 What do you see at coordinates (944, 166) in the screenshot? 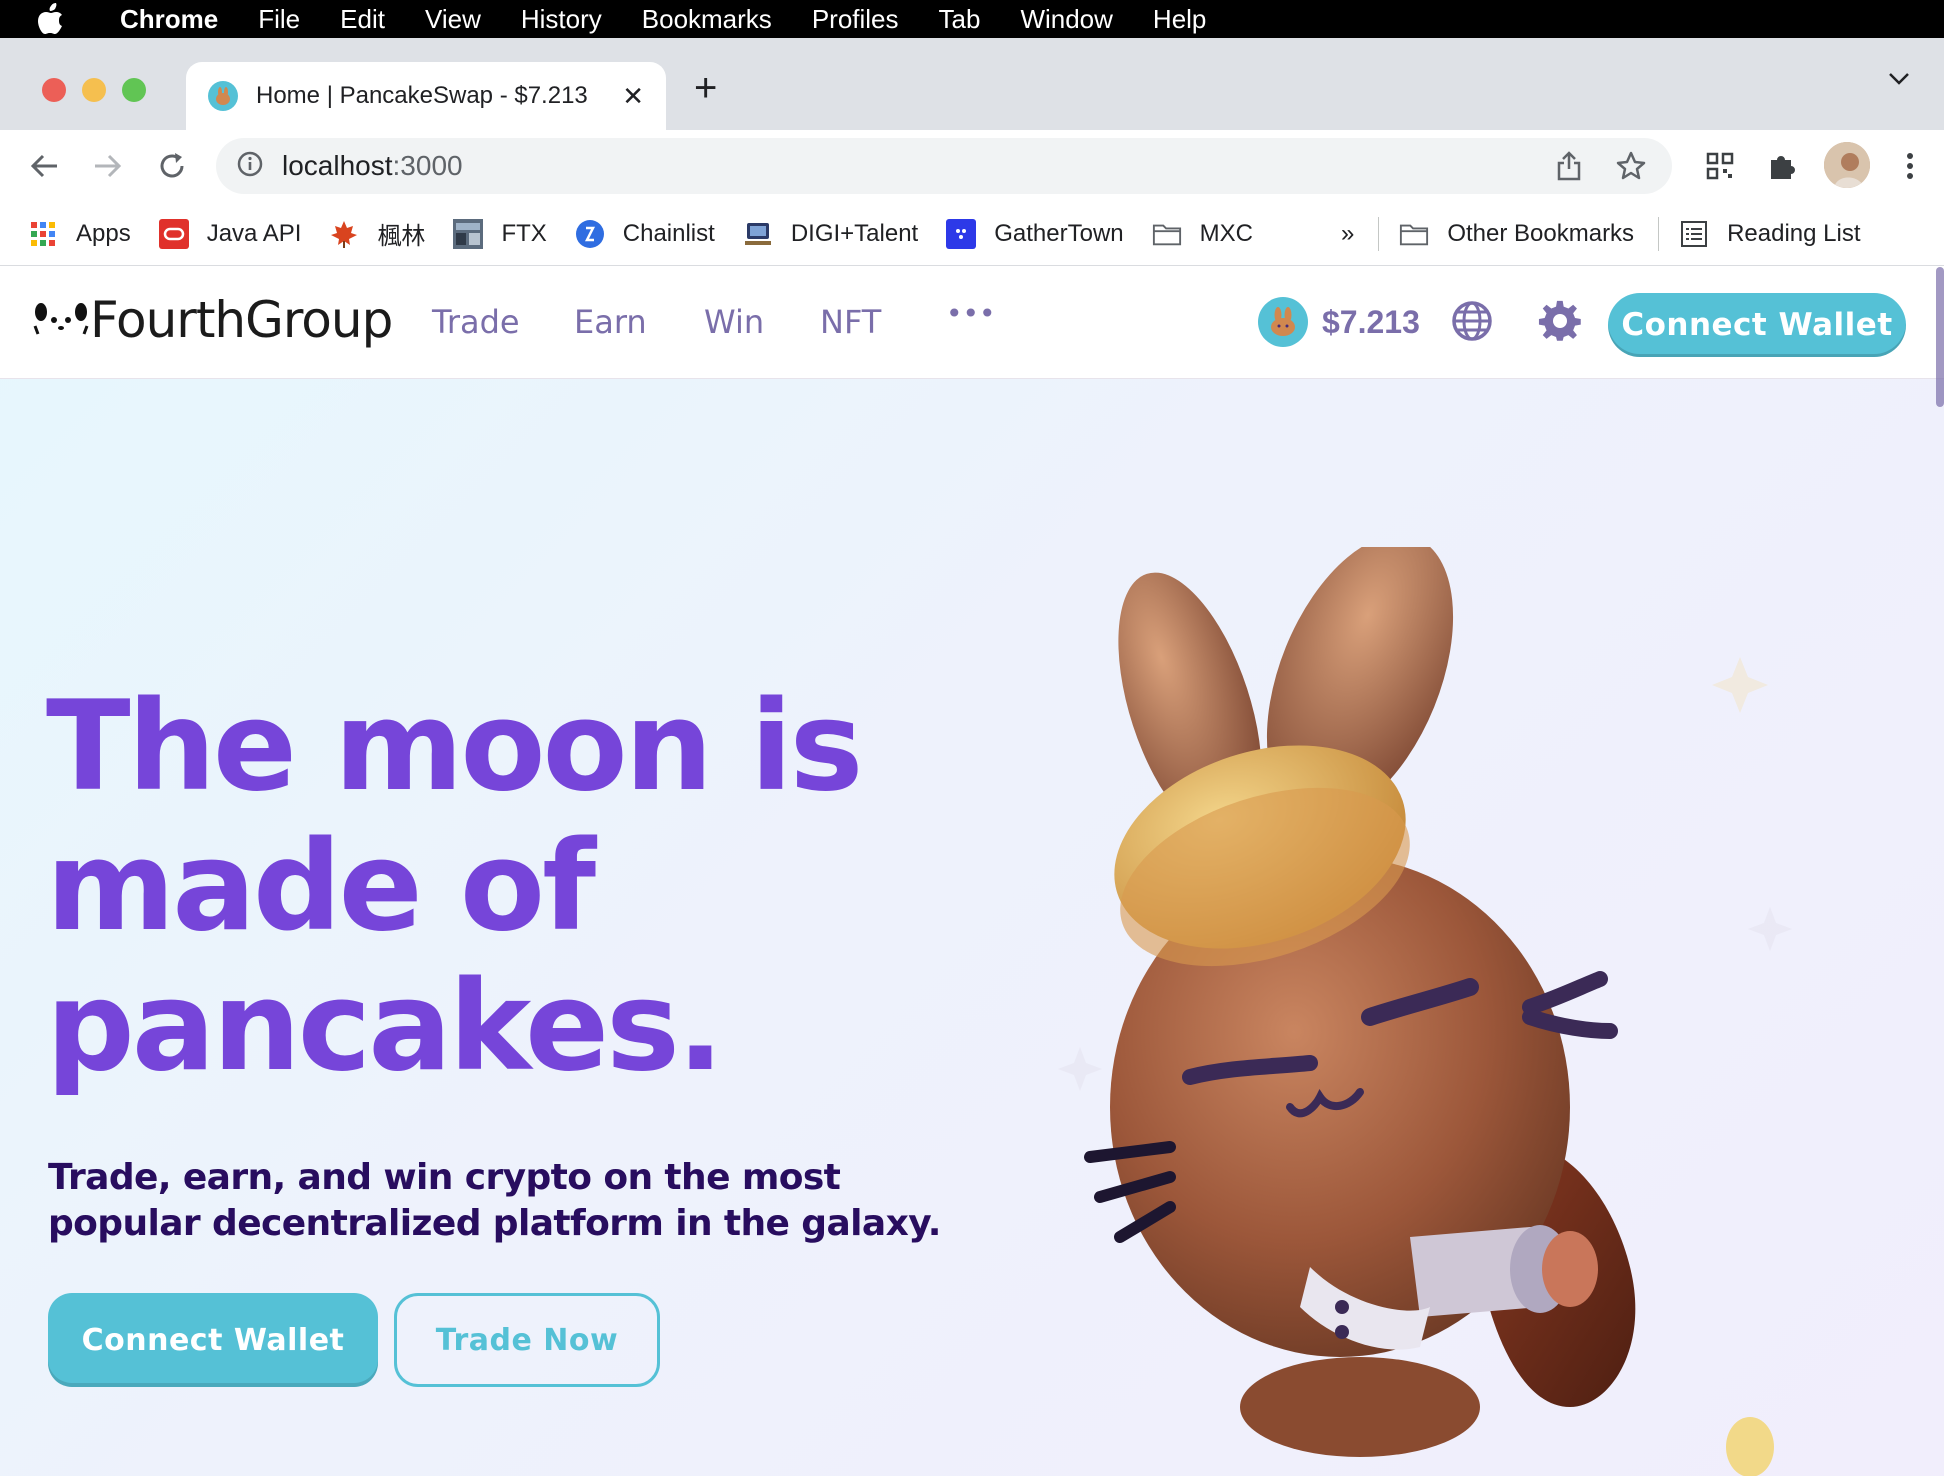
I see `address-bar: localhost:3000` at bounding box center [944, 166].